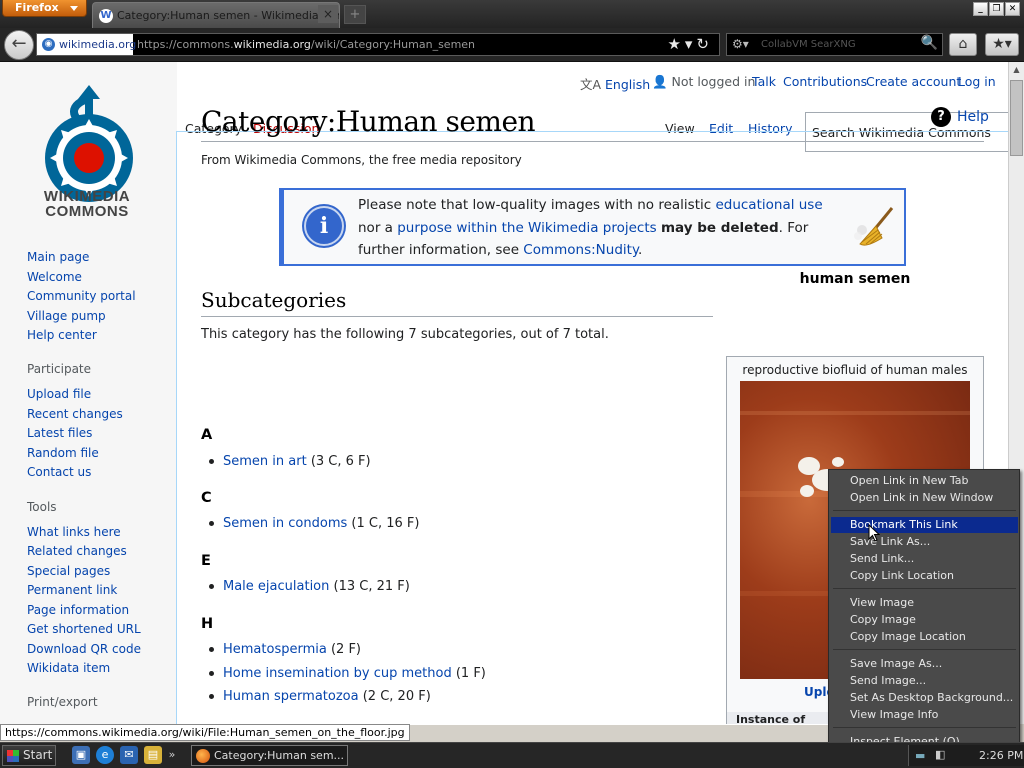  Describe the element at coordinates (59, 433) in the screenshot. I see `sidebar-item-latest-files: Latest files` at that location.